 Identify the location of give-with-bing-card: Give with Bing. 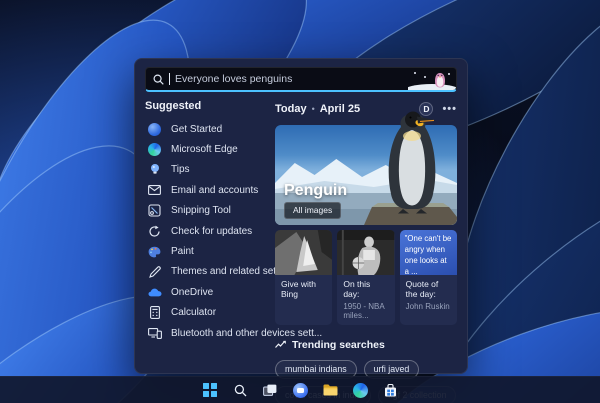
(304, 277).